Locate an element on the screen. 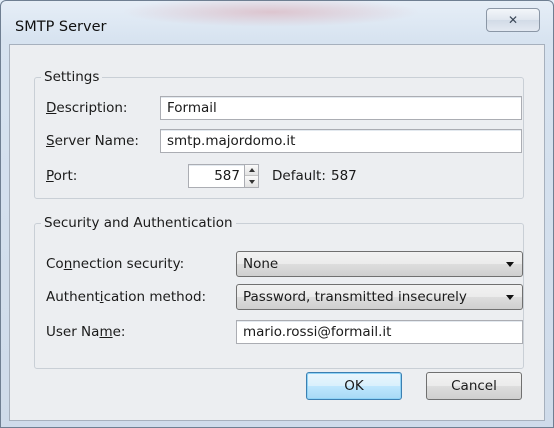  description-field: Formail is located at coordinates (341, 108).